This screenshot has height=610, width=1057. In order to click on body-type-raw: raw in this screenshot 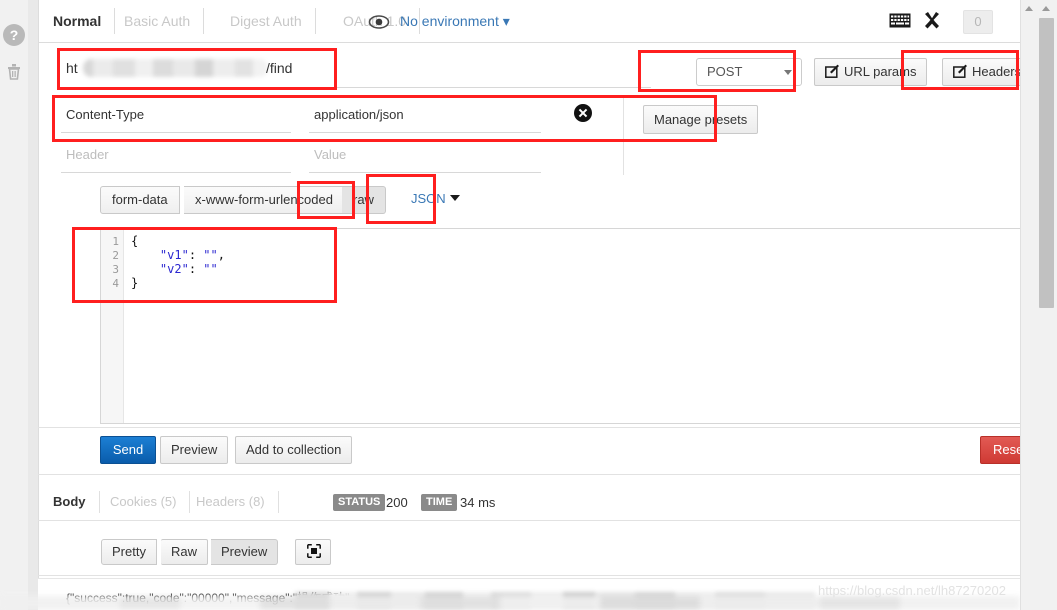, I will do `click(364, 200)`.